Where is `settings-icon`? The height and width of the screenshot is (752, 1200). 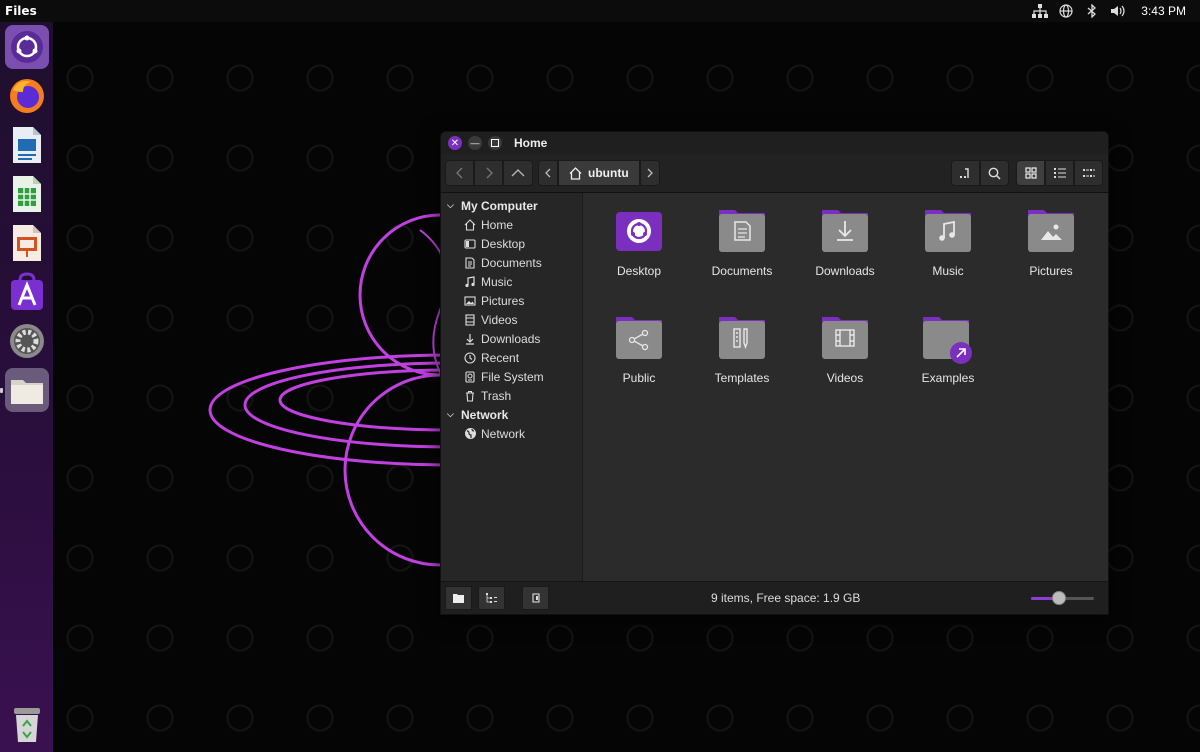 settings-icon is located at coordinates (27, 341).